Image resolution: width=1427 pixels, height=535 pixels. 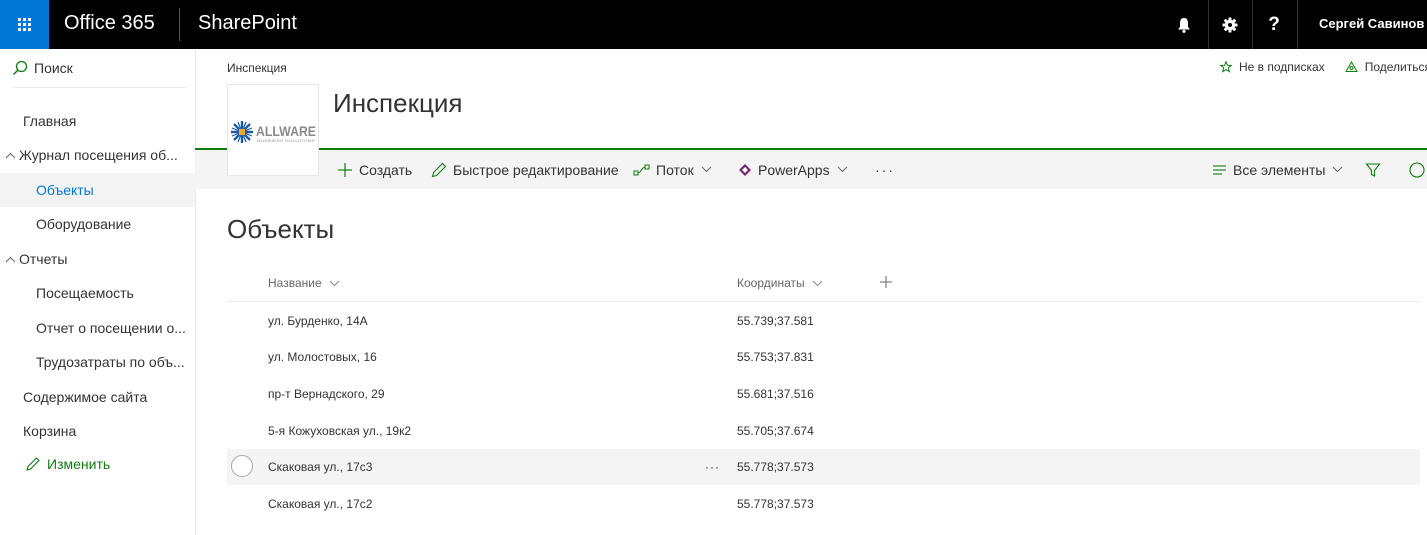 I want to click on plus-icon, so click(x=886, y=282).